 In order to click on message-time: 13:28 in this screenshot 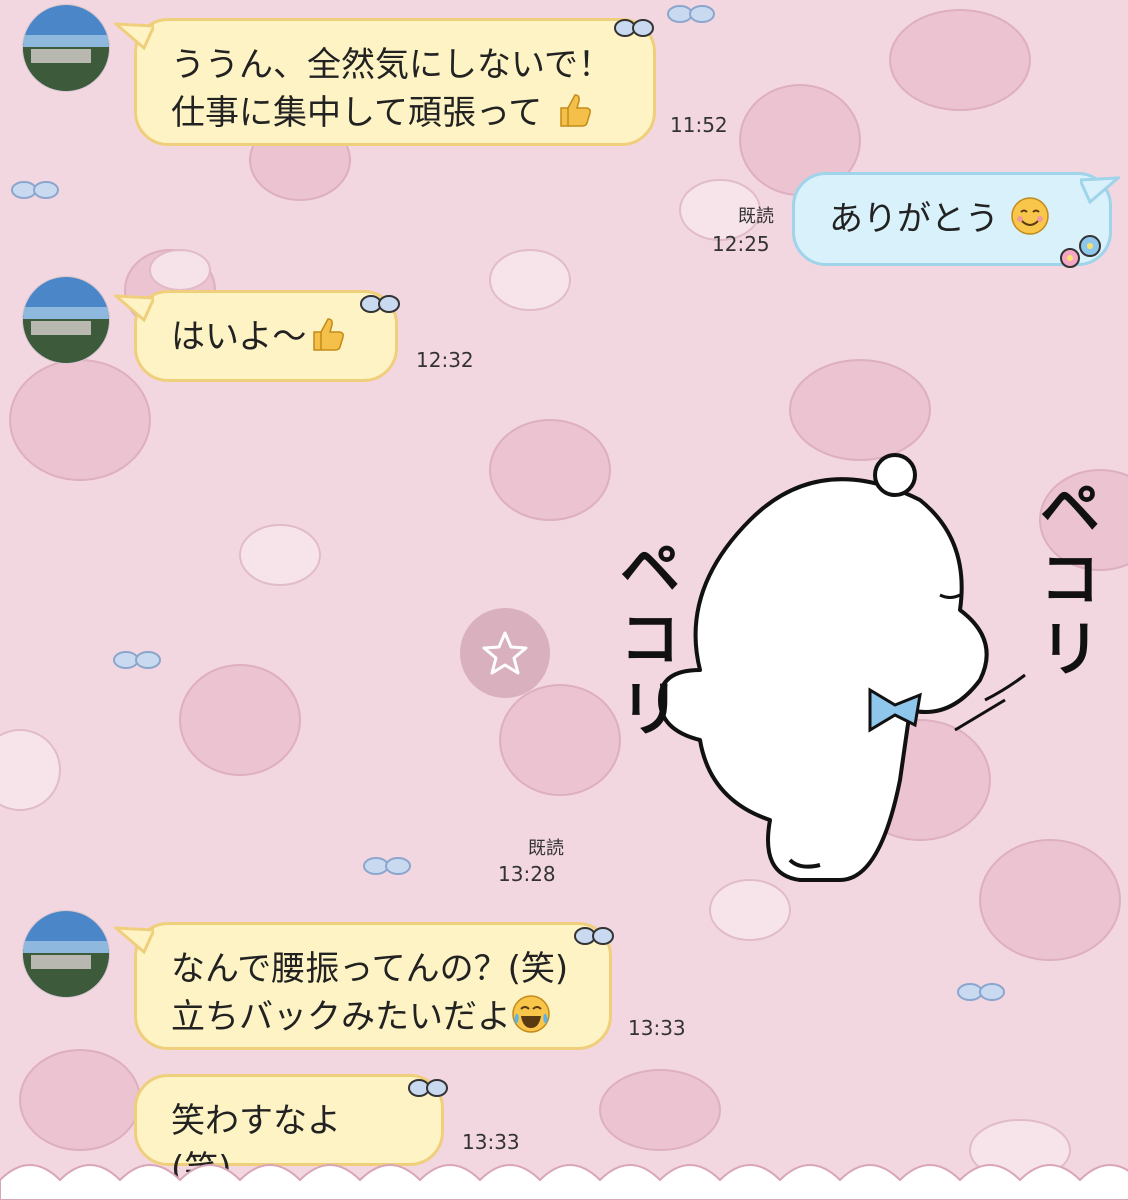, I will do `click(527, 874)`.